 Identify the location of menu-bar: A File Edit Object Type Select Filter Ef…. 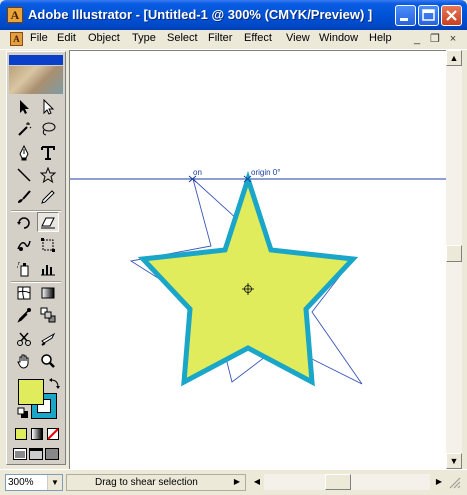
(233, 40).